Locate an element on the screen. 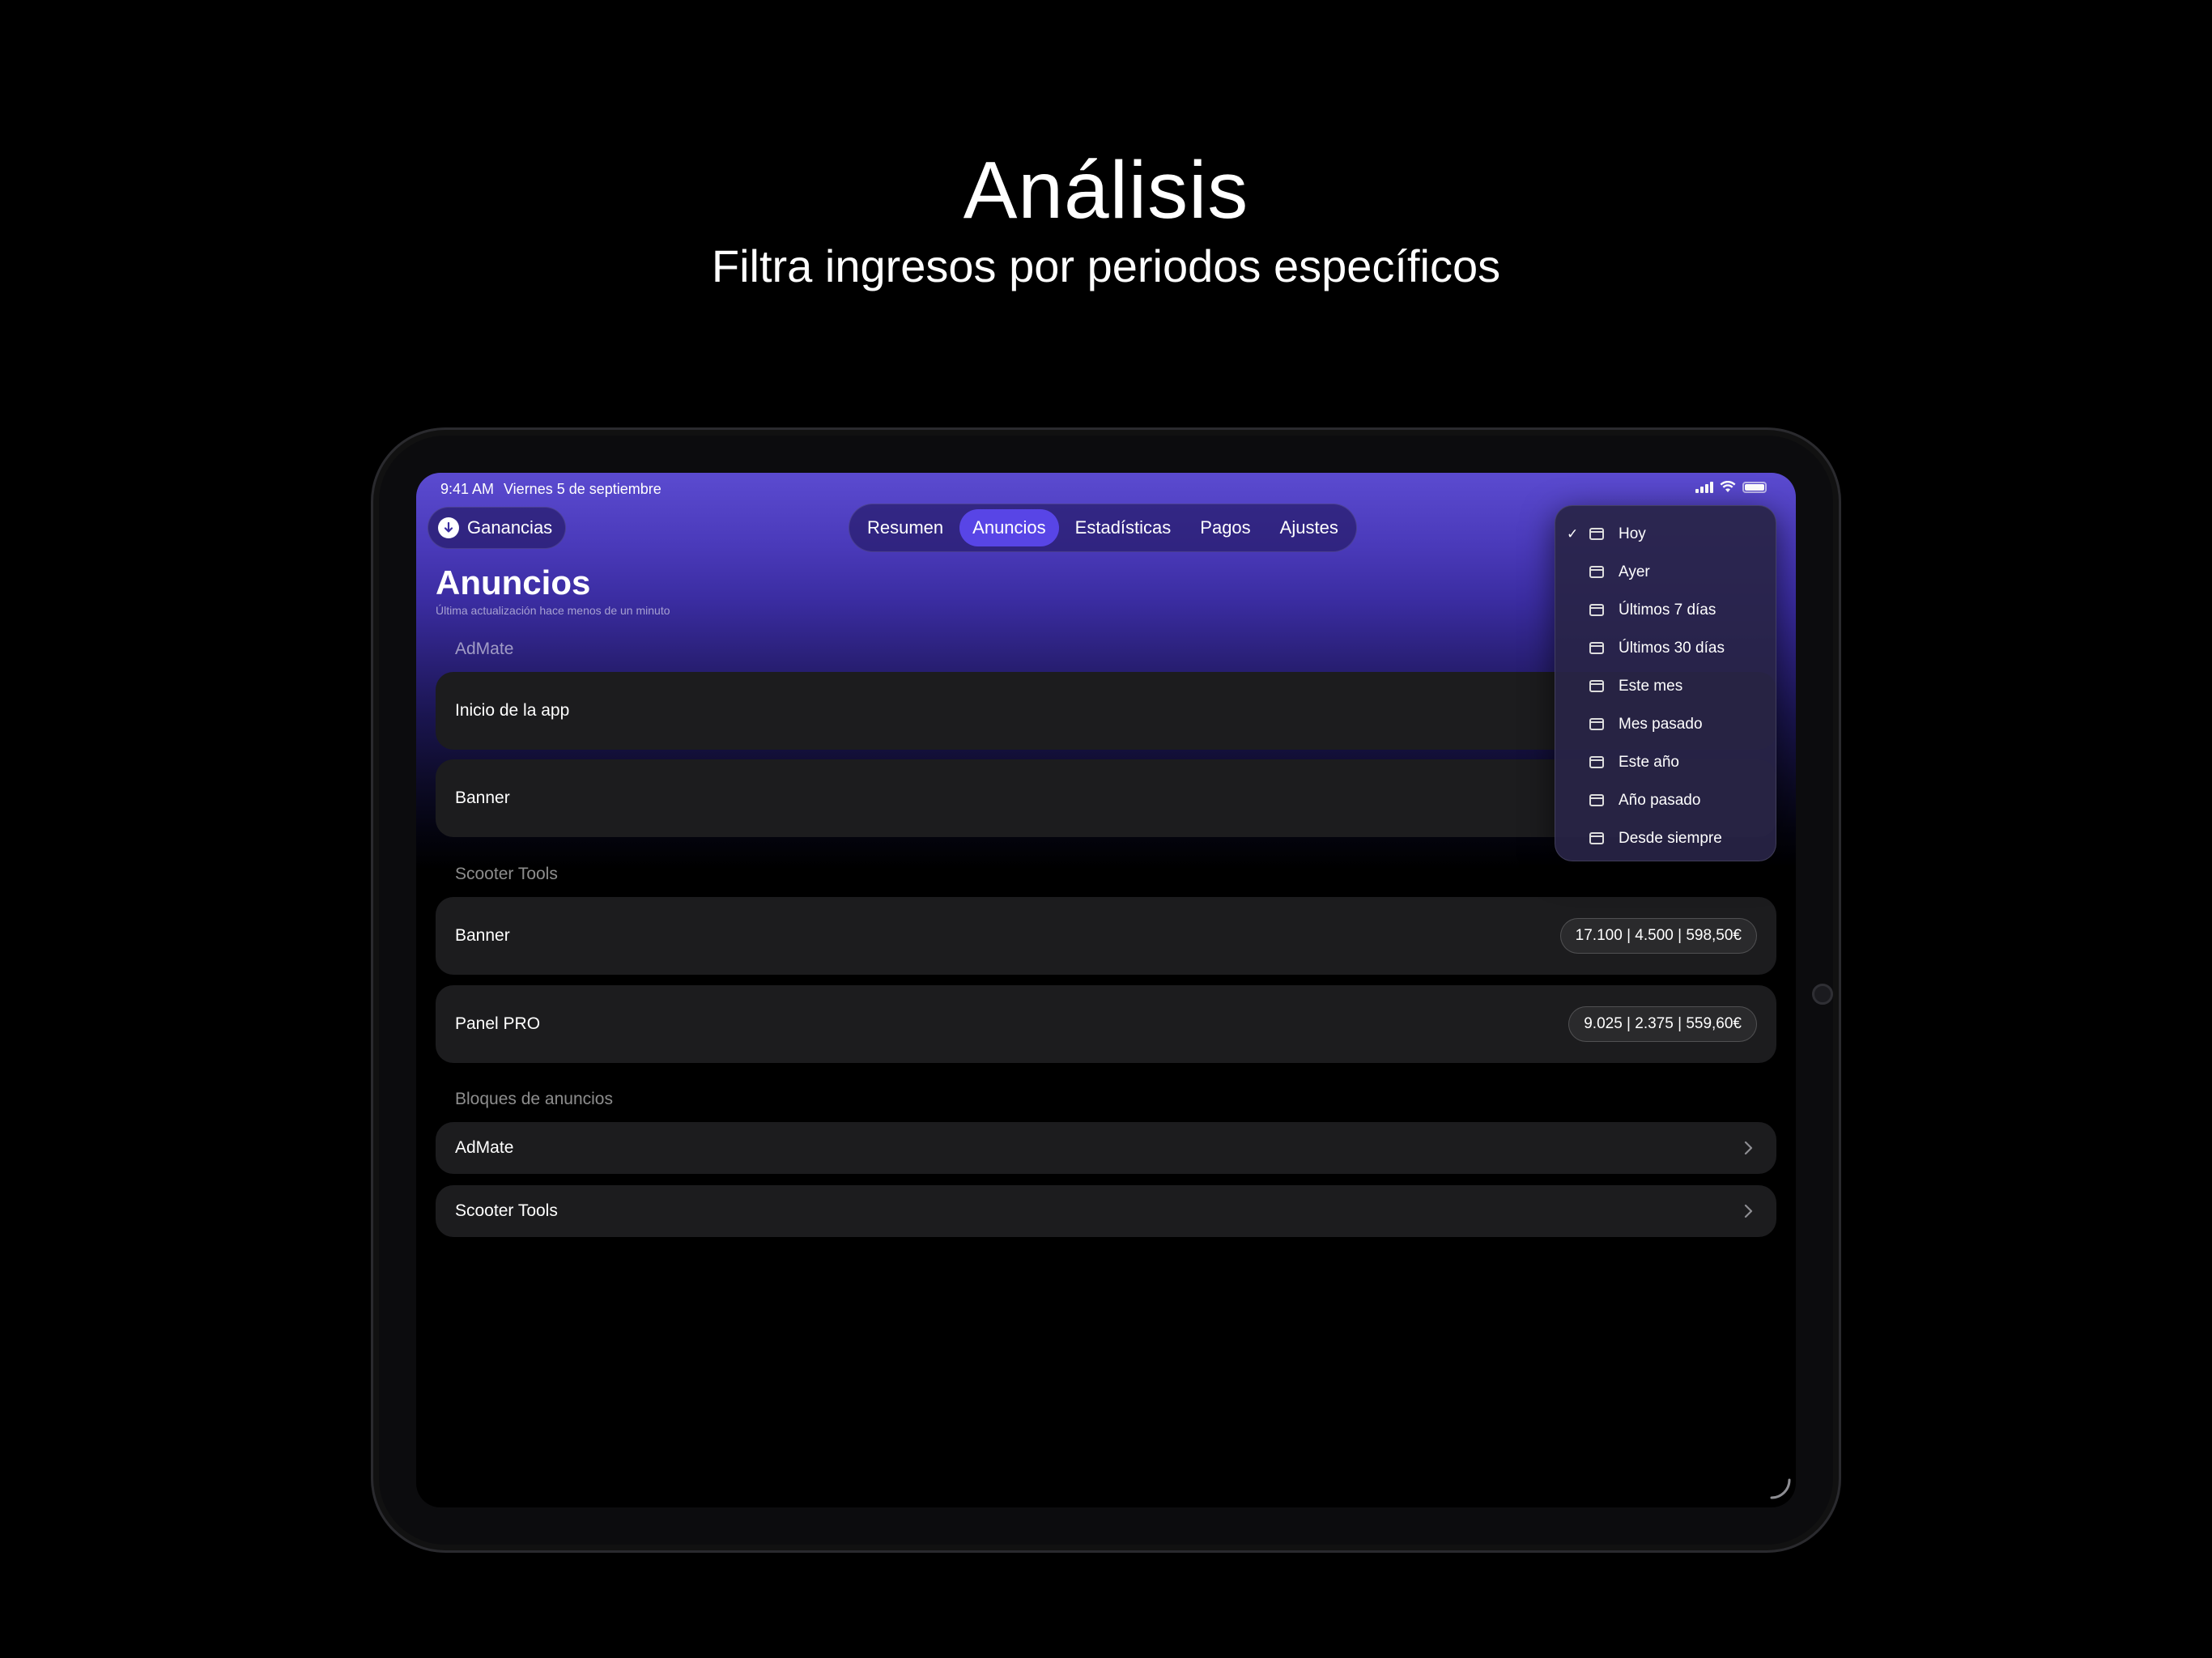 This screenshot has width=2212, height=1658. list-item: AdMate is located at coordinates (1106, 1148).